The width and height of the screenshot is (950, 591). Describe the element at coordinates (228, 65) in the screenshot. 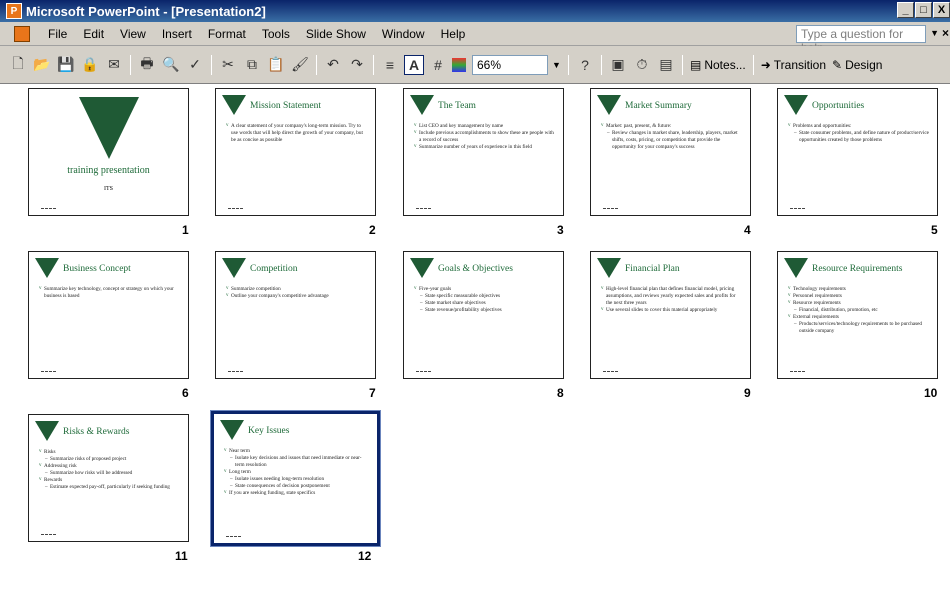

I see `cut-icon: ✂` at that location.